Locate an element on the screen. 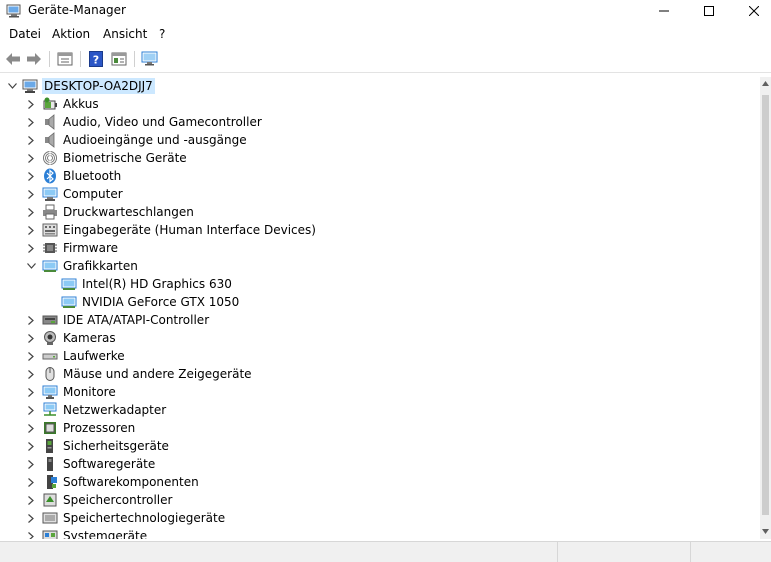  tree-category-item: Speichertechnologiegeräte is located at coordinates (381, 518).